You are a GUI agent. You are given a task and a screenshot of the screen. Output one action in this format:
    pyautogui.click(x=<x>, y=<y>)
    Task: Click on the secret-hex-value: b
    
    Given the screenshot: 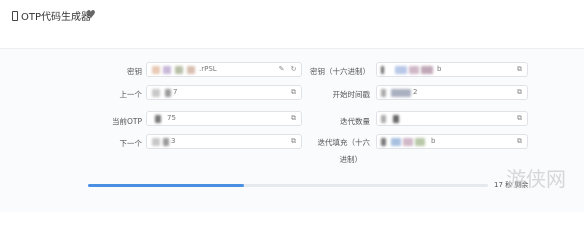 What is the action you would take?
    pyautogui.click(x=439, y=69)
    